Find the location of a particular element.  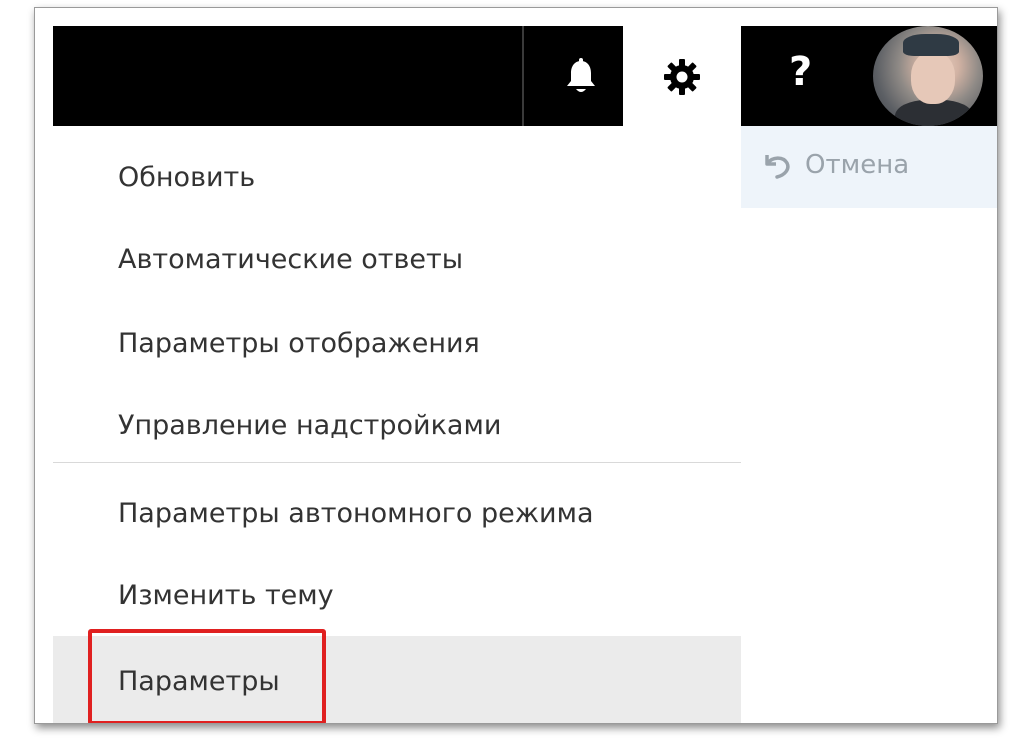

user-avatar is located at coordinates (928, 76).